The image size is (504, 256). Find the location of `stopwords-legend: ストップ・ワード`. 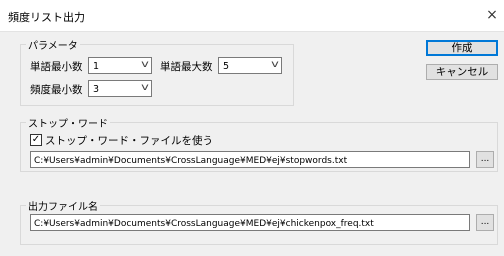

stopwords-legend: ストップ・ワード is located at coordinates (68, 122).